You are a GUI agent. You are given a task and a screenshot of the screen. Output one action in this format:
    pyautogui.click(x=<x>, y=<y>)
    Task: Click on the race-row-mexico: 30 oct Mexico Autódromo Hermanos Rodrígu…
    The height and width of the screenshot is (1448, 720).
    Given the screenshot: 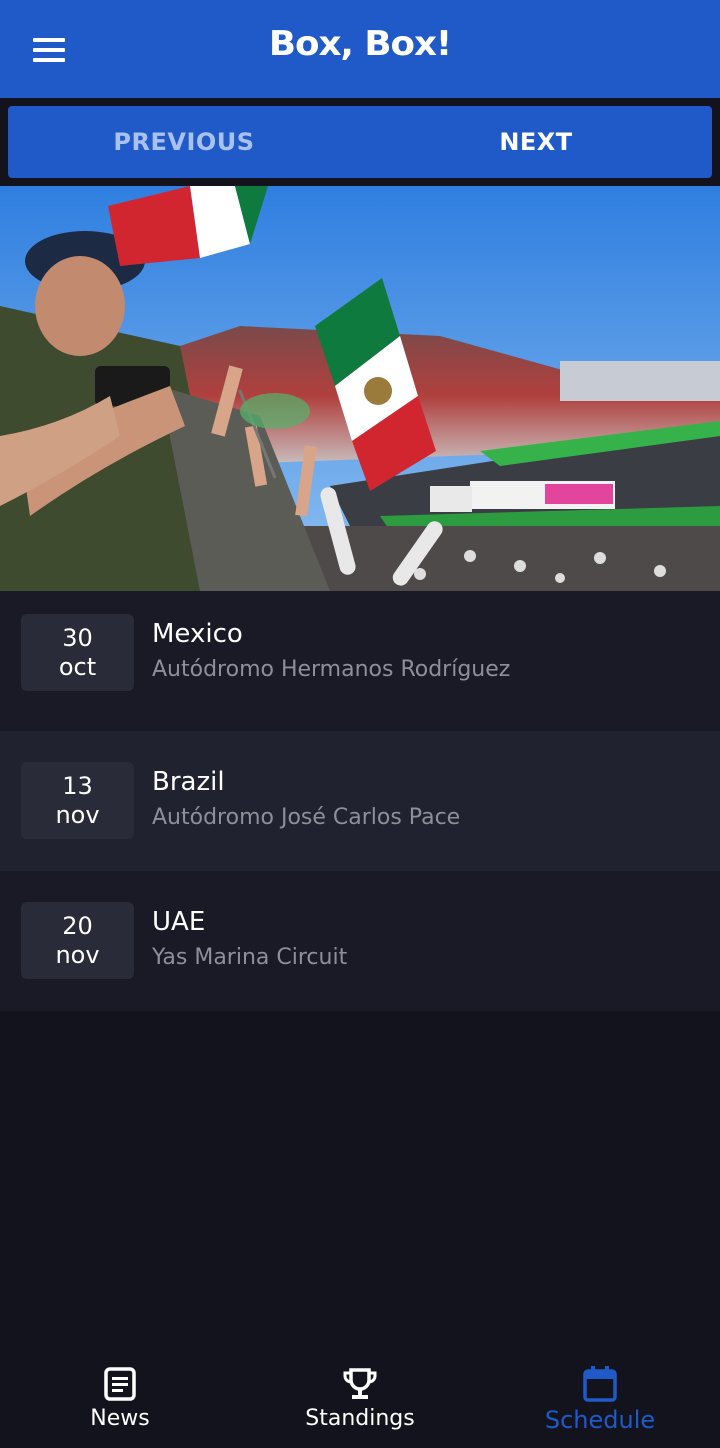 What is the action you would take?
    pyautogui.click(x=360, y=661)
    